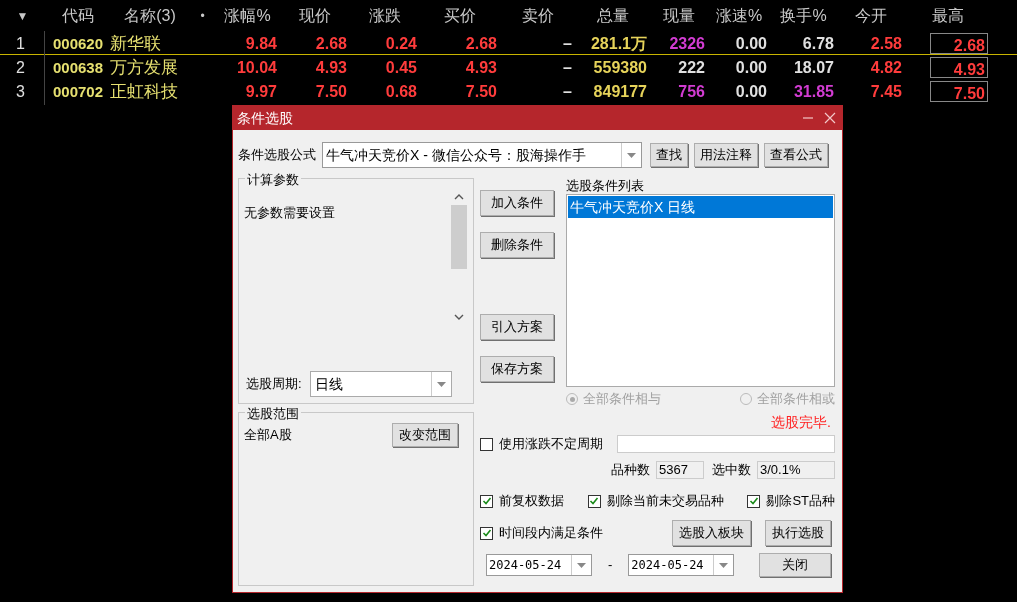  I want to click on row-number: 1, so click(20, 43).